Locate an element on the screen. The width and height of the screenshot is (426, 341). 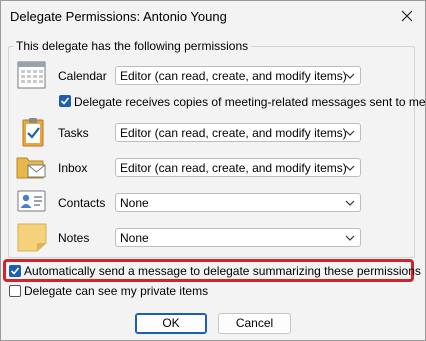
ok-button: OK is located at coordinates (171, 323).